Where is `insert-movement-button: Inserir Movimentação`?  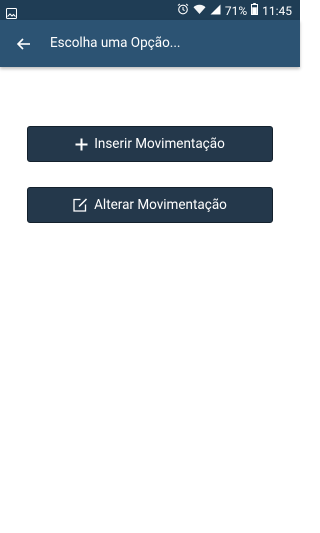
insert-movement-button: Inserir Movimentação is located at coordinates (150, 144).